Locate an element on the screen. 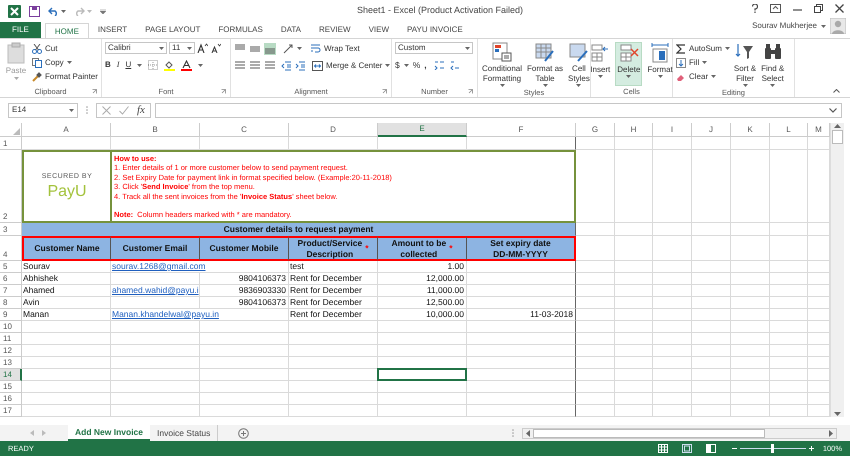 This screenshot has width=850, height=461. column-header: J is located at coordinates (711, 130).